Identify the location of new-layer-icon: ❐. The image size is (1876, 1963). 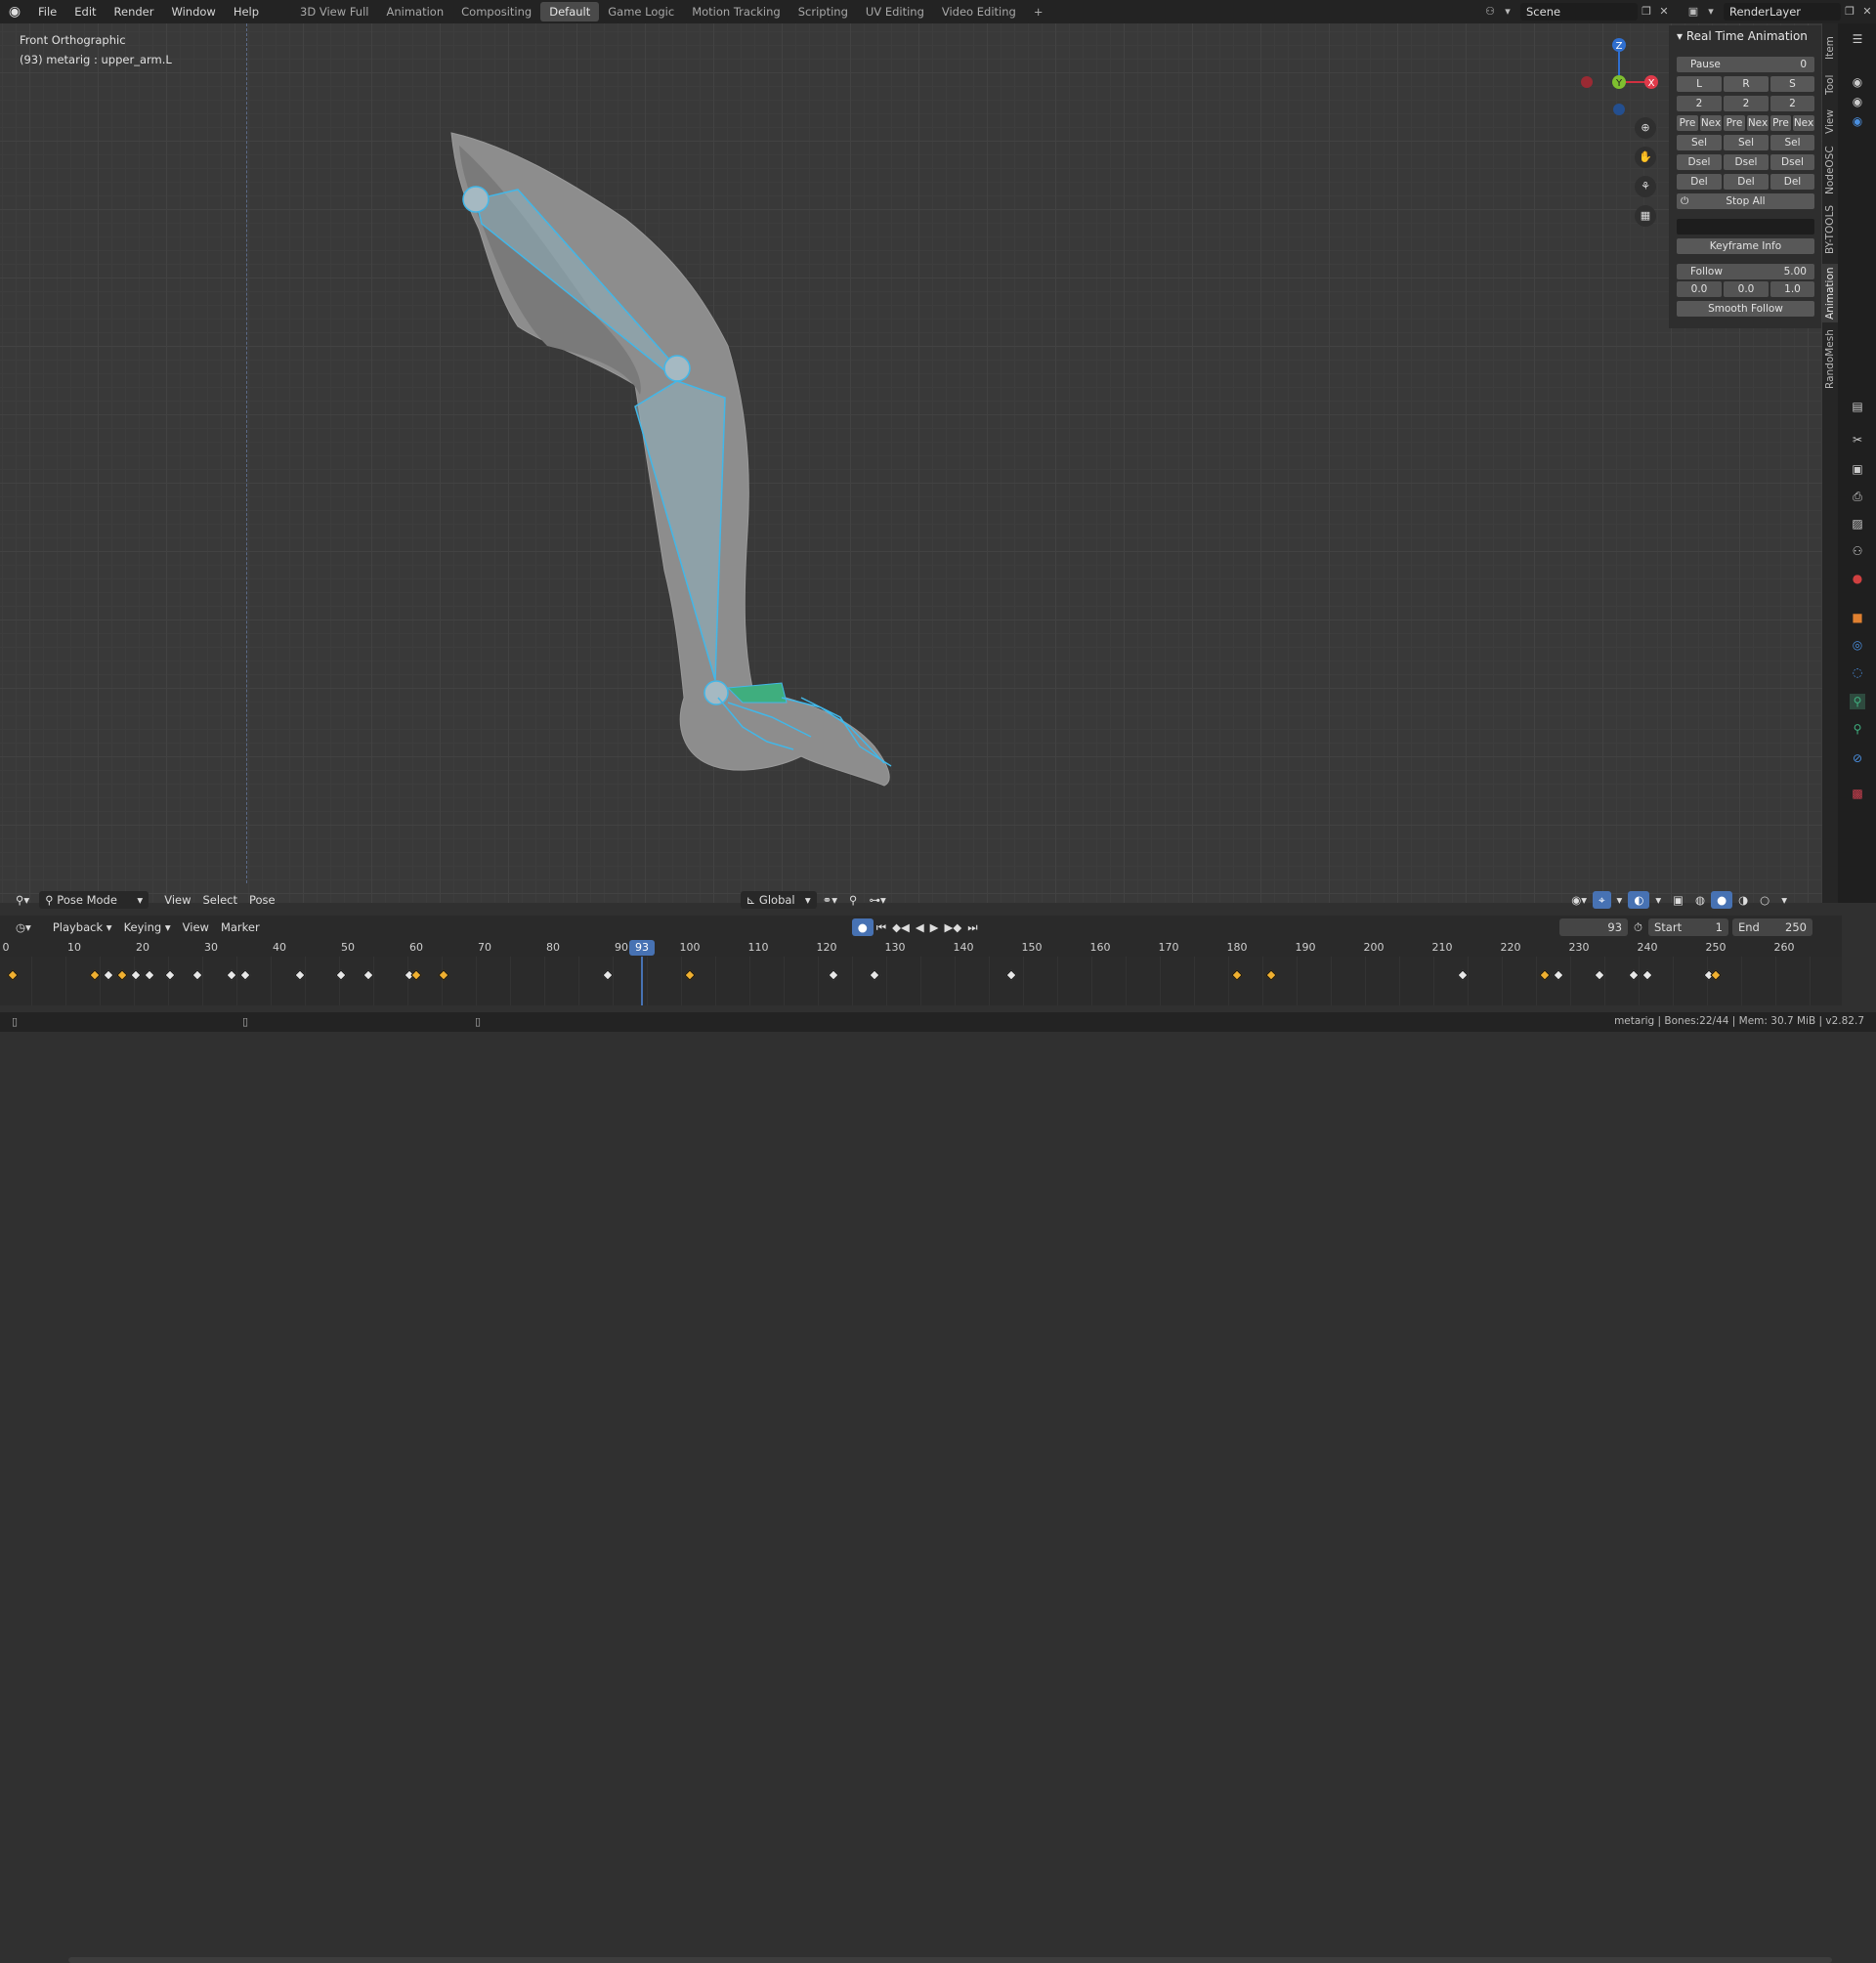
(1849, 12).